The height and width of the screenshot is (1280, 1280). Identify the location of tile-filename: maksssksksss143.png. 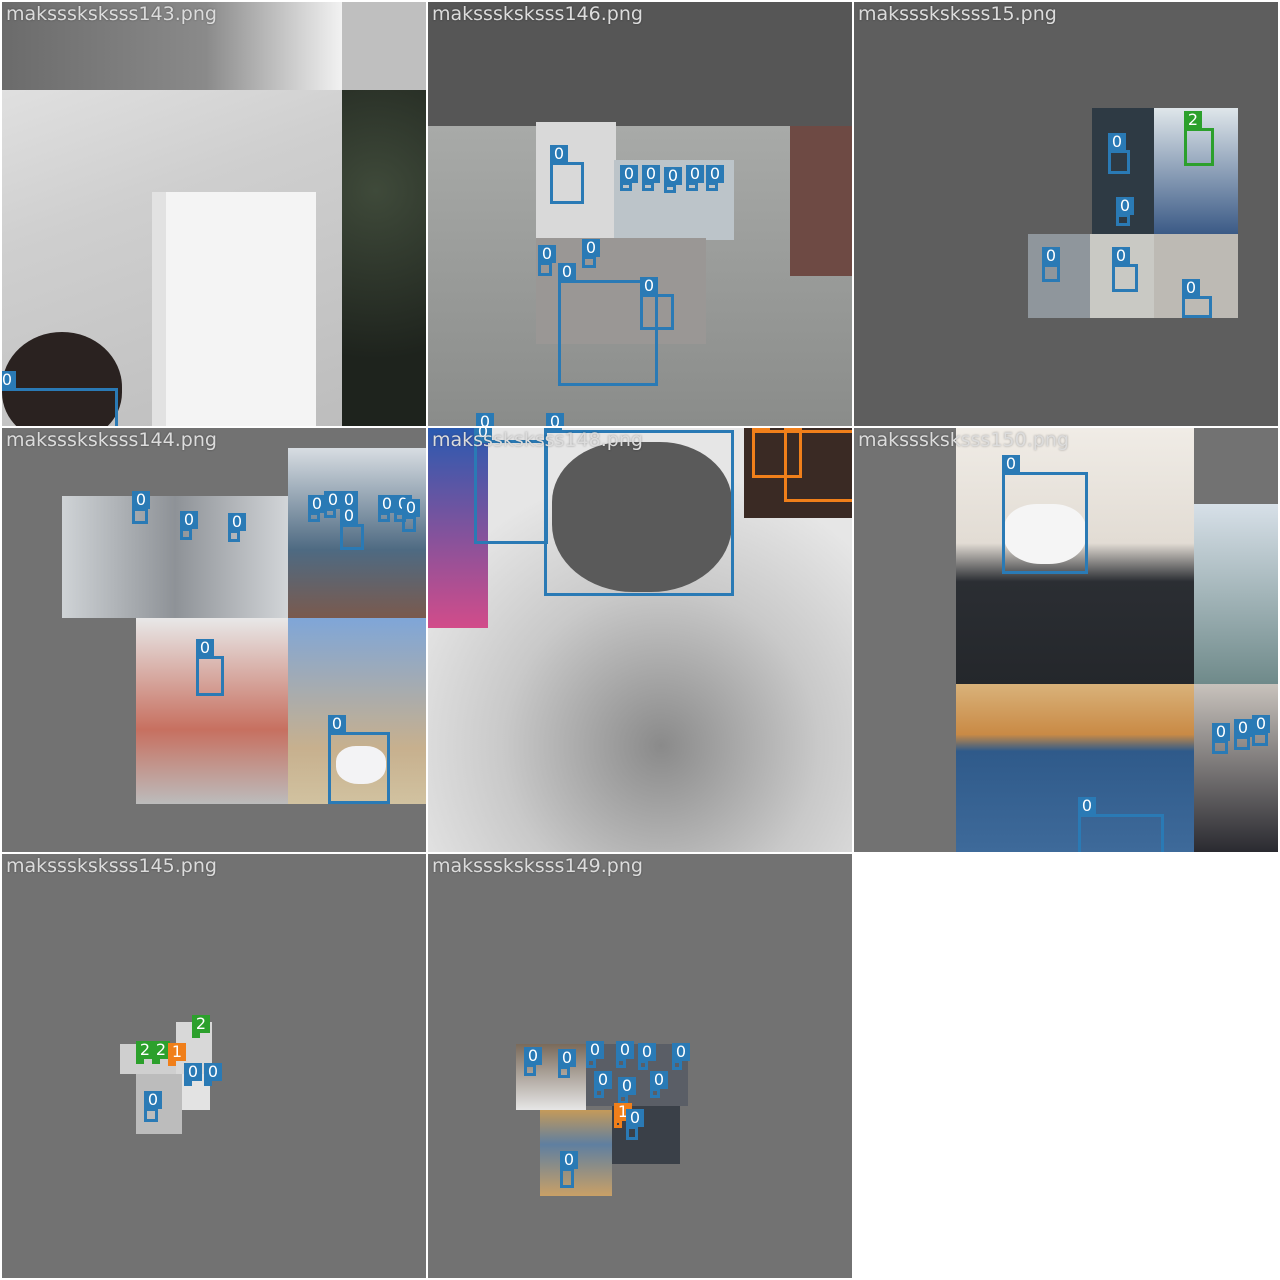
(111, 14).